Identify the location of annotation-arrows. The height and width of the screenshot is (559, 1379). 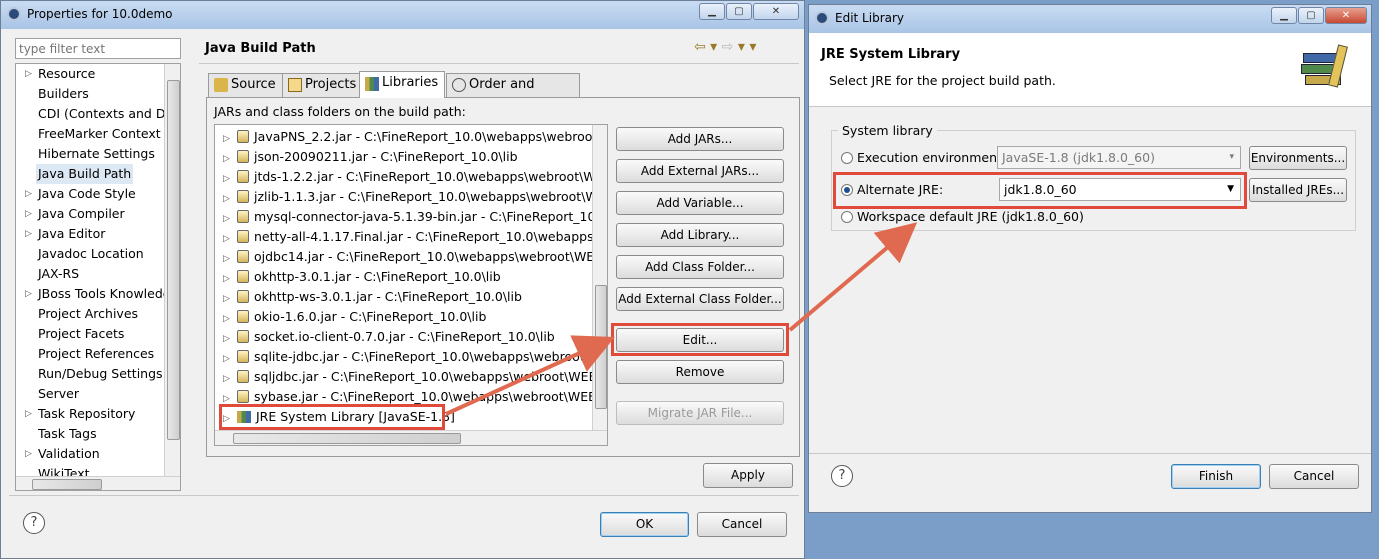
(681, 319).